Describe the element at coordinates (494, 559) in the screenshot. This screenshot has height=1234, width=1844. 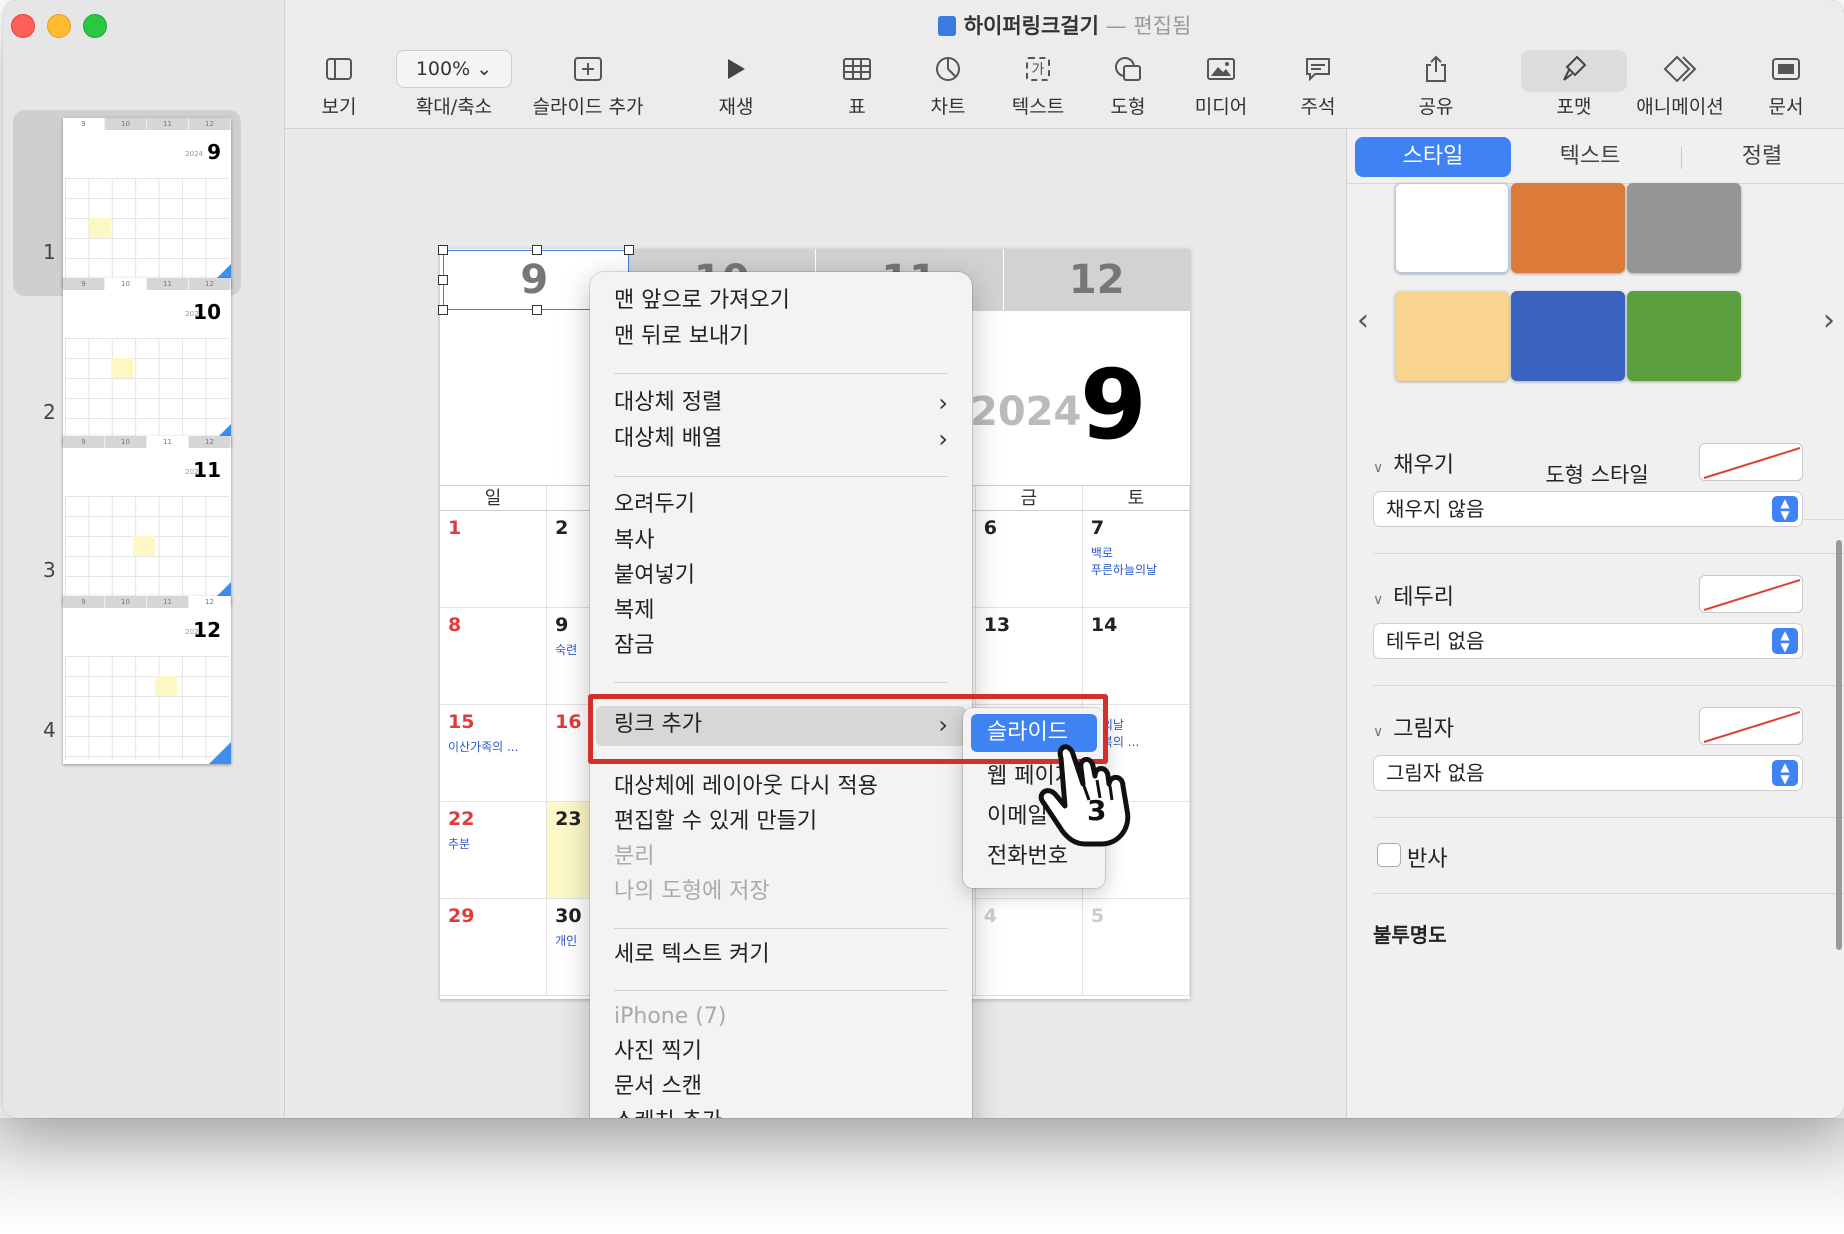
I see `calendar-day-cell: 1` at that location.